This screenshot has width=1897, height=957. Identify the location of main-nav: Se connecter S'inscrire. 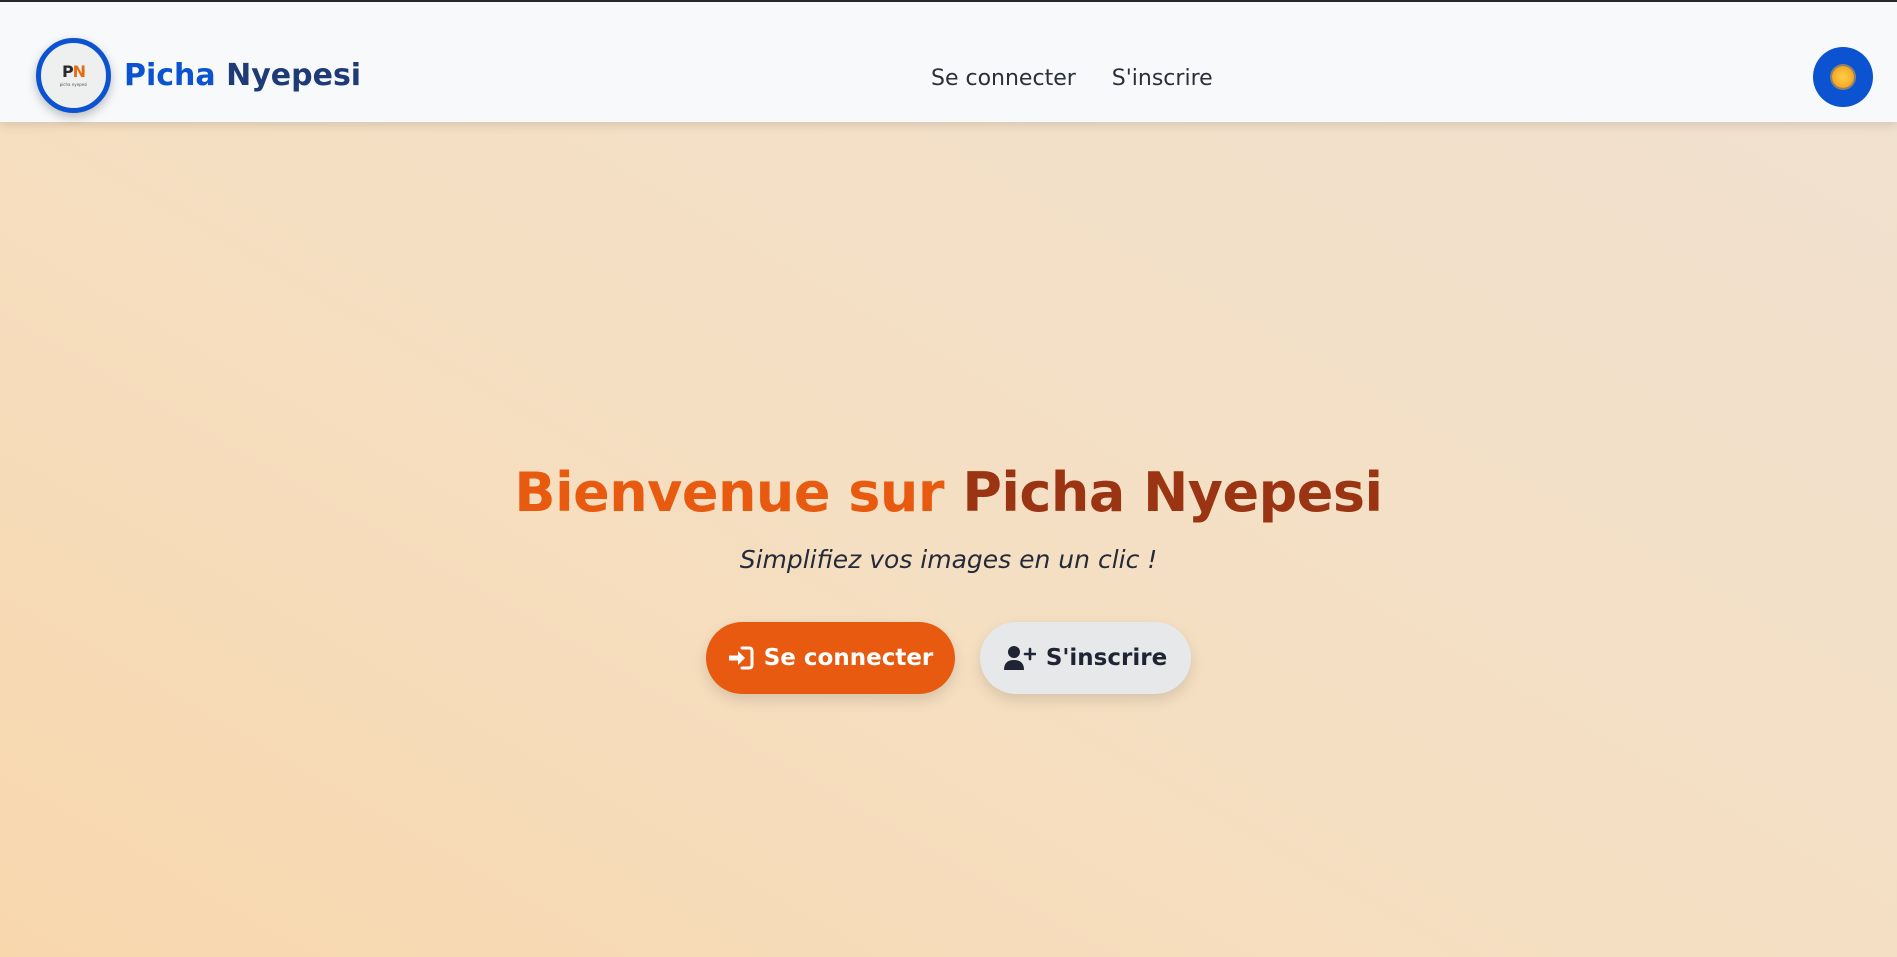
(1072, 79).